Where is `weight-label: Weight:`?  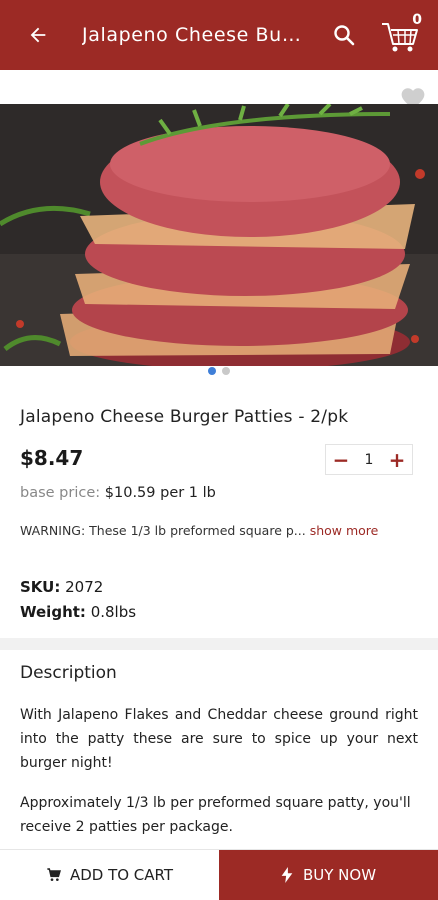 weight-label: Weight: is located at coordinates (53, 612).